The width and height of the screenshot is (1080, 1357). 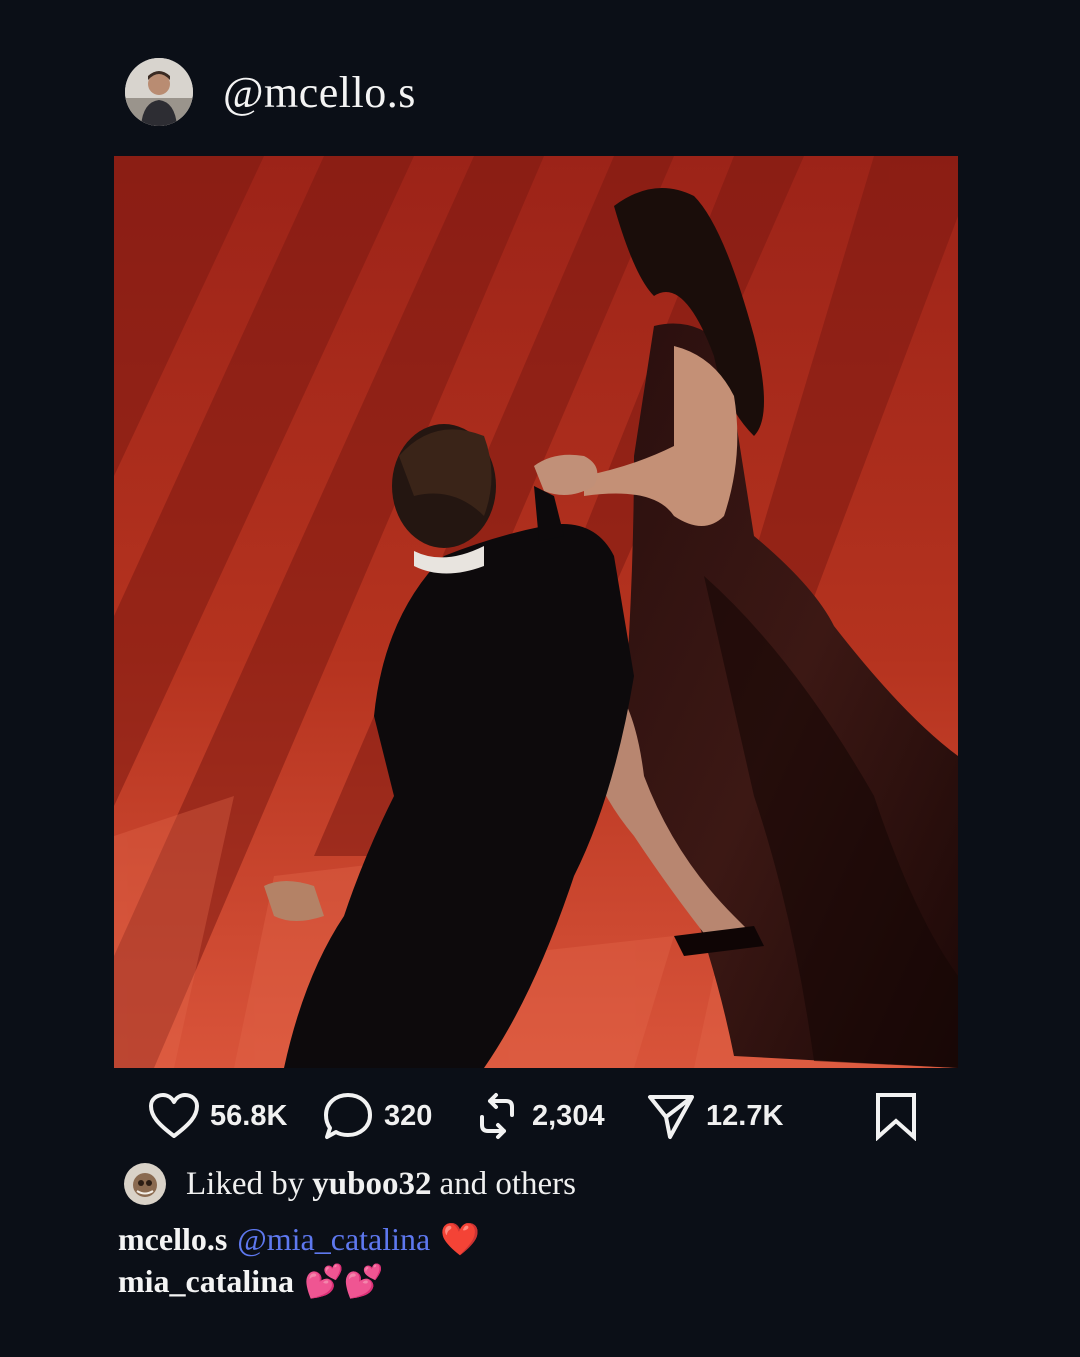 What do you see at coordinates (319, 92) in the screenshot?
I see `post-username: @mcello.s` at bounding box center [319, 92].